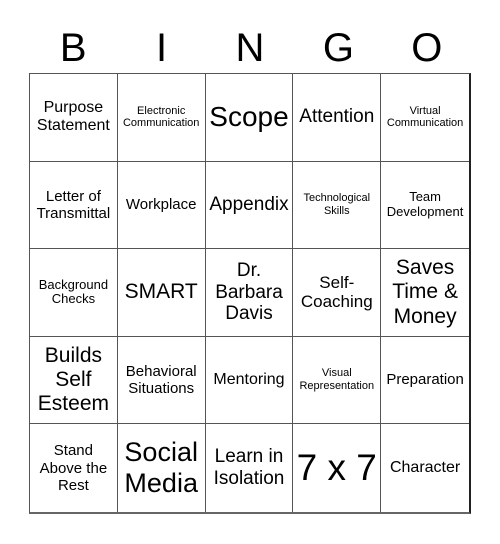 This screenshot has width=500, height=544. Describe the element at coordinates (161, 293) in the screenshot. I see `bingo-cell: SMART` at that location.